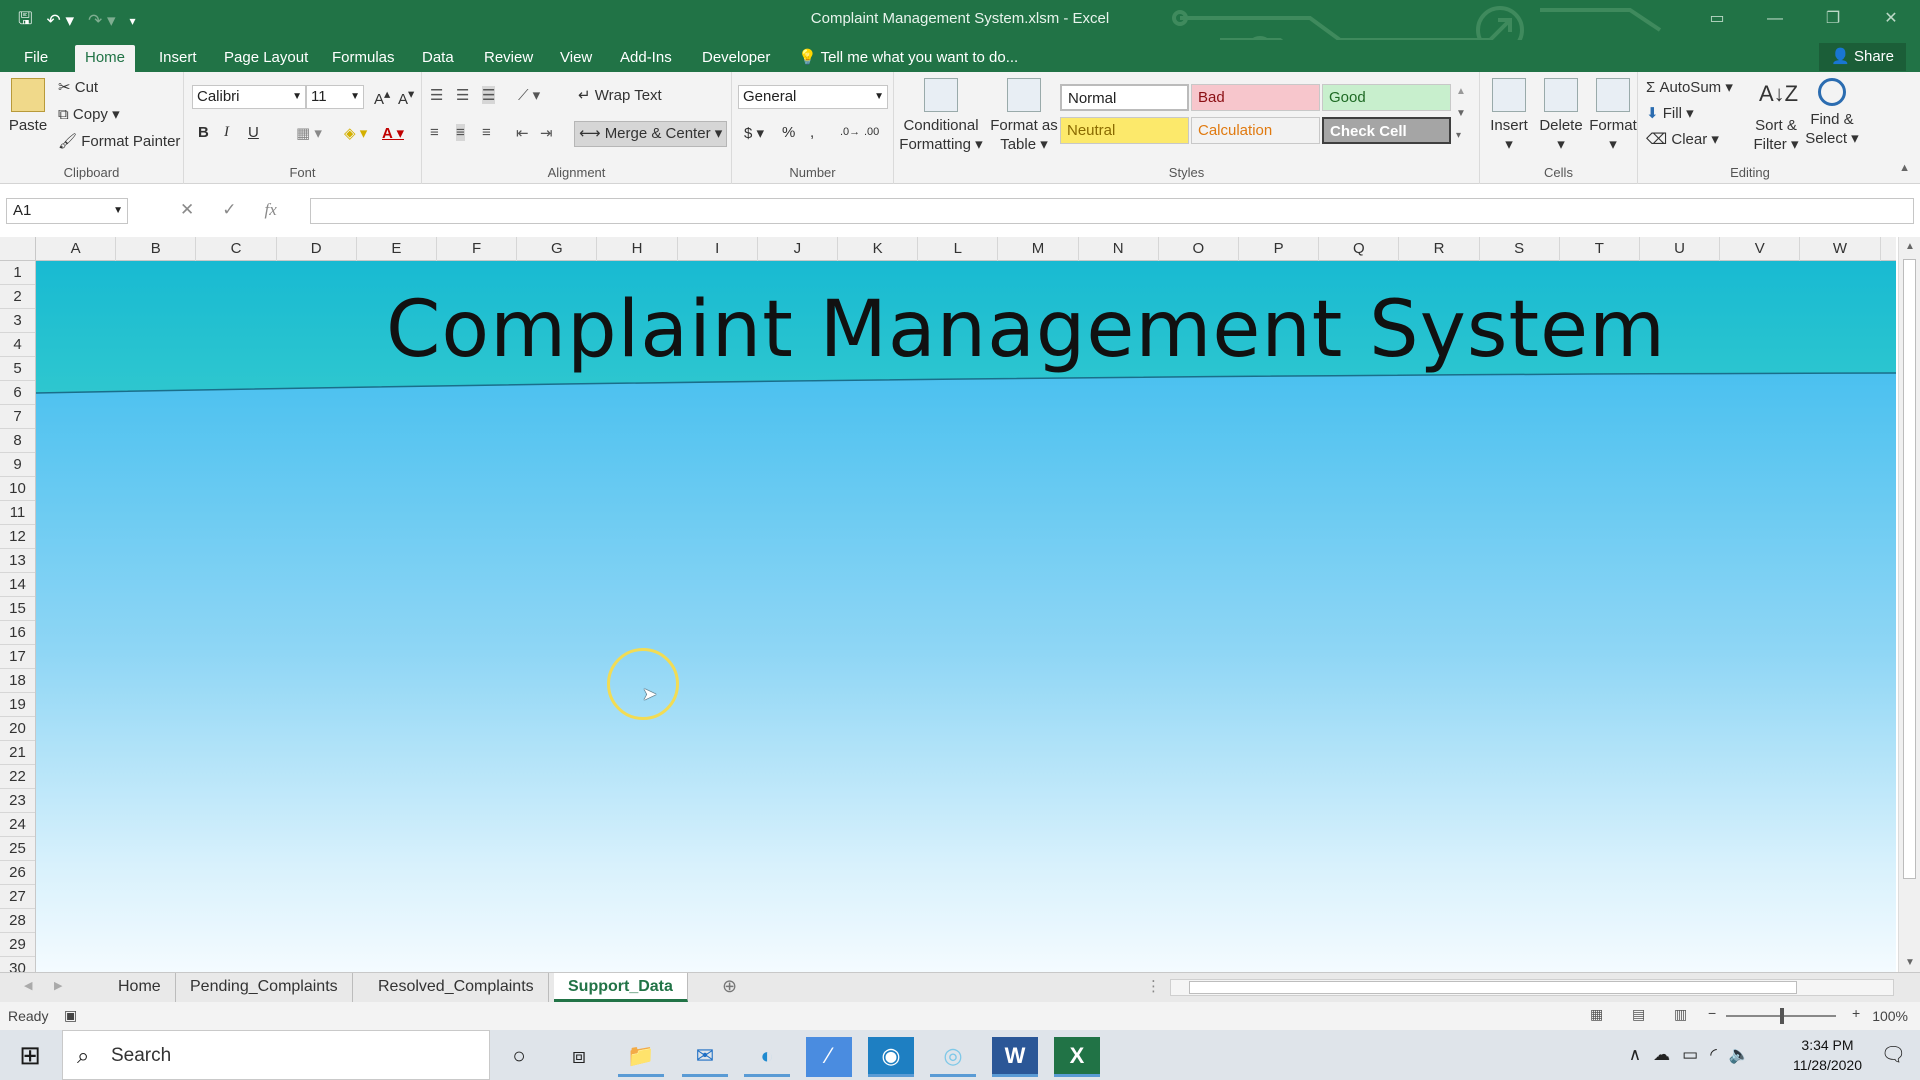 Image resolution: width=1920 pixels, height=1080 pixels. I want to click on tab-review: Review, so click(508, 58).